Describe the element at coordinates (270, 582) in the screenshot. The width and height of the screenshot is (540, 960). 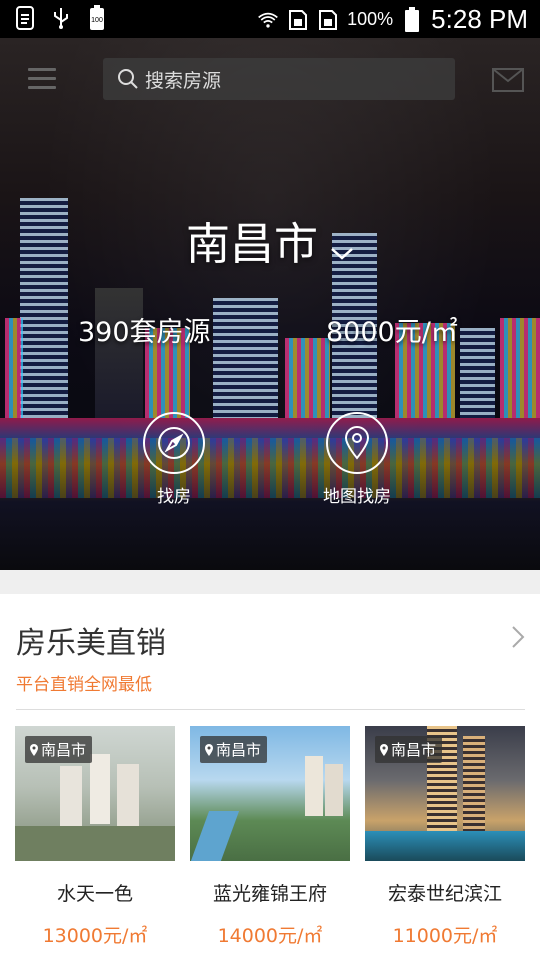
I see `section-gap` at that location.